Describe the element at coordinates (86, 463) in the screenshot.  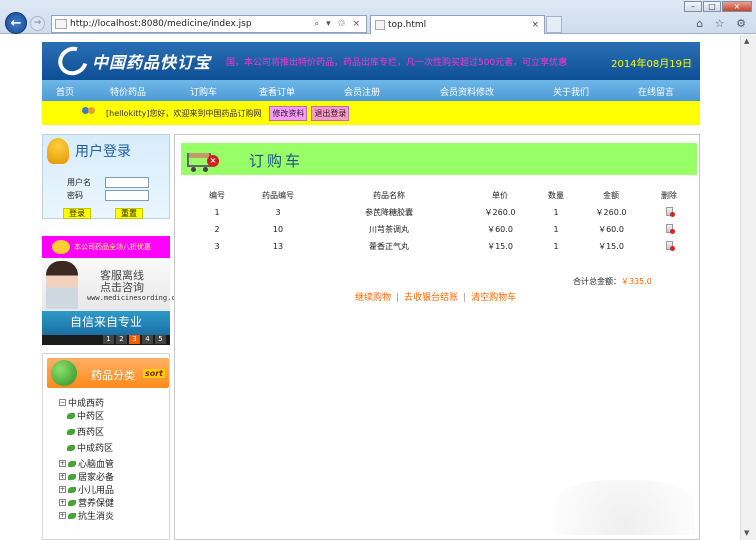
I see `tree-node: + 心脑血管` at that location.